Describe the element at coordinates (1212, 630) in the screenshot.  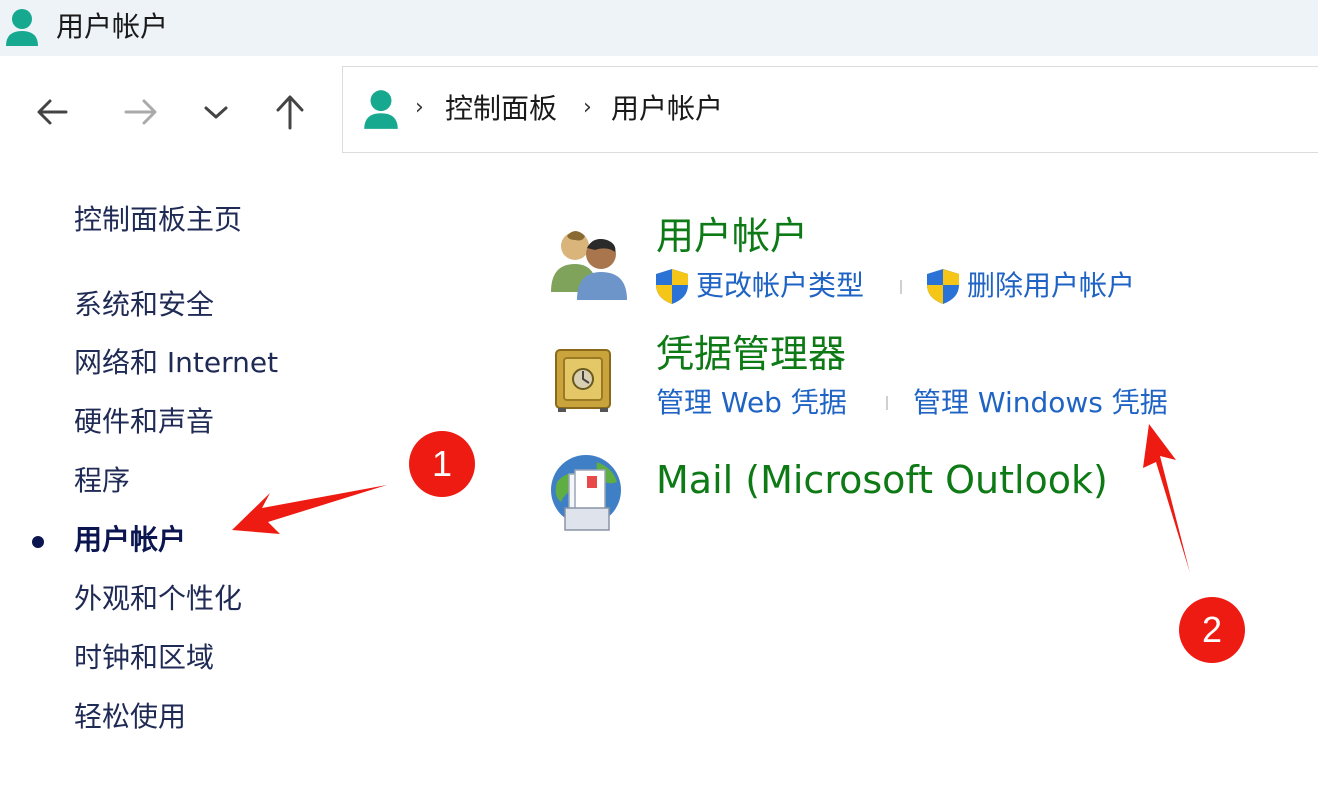
I see `annotation-marker-2: 2` at that location.